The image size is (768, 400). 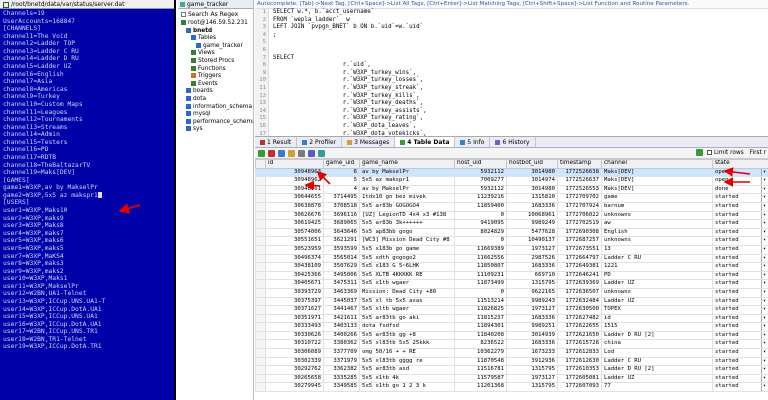 What do you see at coordinates (407, 258) in the screenshot?
I see `cell-game-name: 5x5 xdth gogogo2` at bounding box center [407, 258].